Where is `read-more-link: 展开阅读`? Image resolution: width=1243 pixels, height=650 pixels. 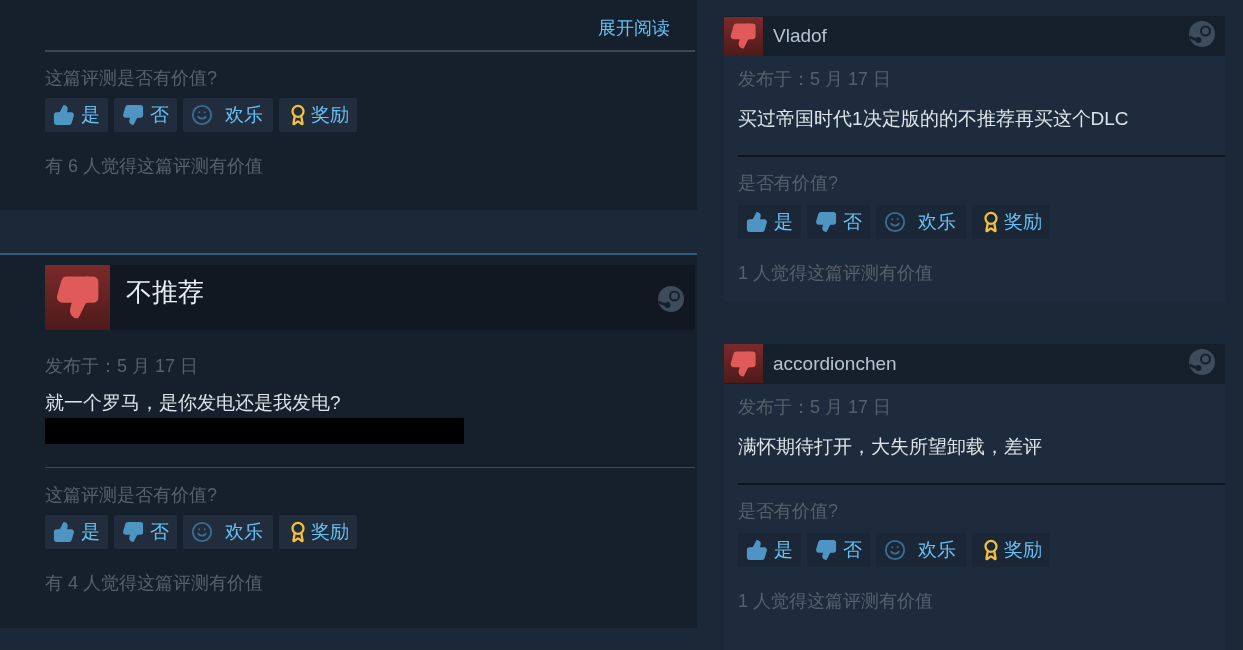
read-more-link: 展开阅读 is located at coordinates (634, 28).